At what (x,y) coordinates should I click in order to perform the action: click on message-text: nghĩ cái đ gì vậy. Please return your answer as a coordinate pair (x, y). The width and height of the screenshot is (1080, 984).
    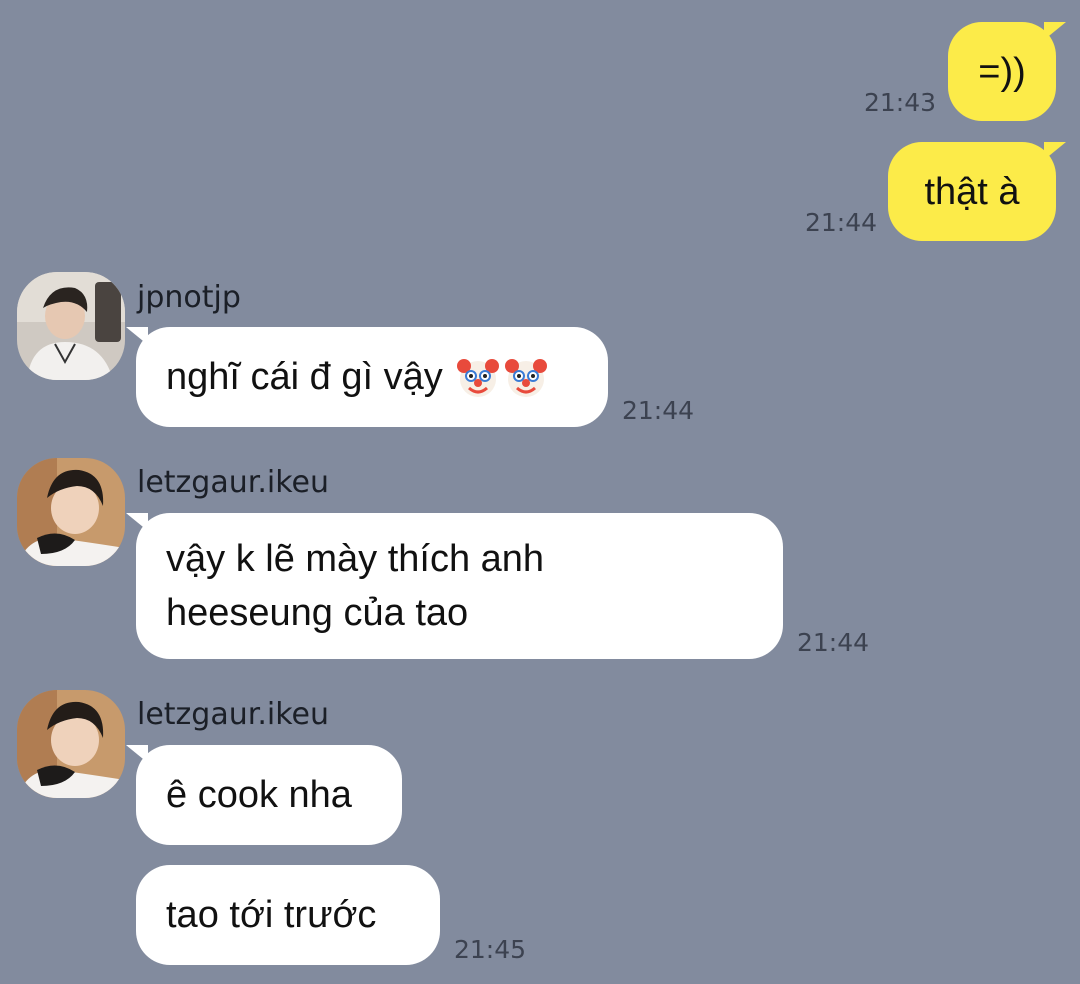
    Looking at the image, I should click on (304, 377).